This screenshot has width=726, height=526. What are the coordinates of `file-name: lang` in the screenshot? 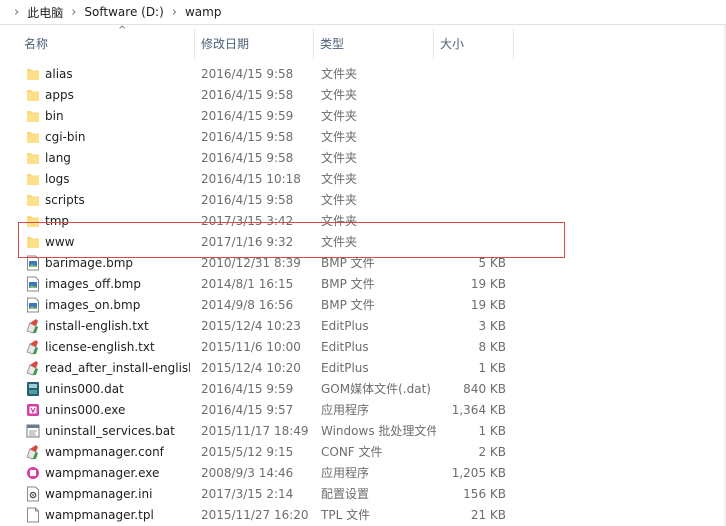 It's located at (58, 158).